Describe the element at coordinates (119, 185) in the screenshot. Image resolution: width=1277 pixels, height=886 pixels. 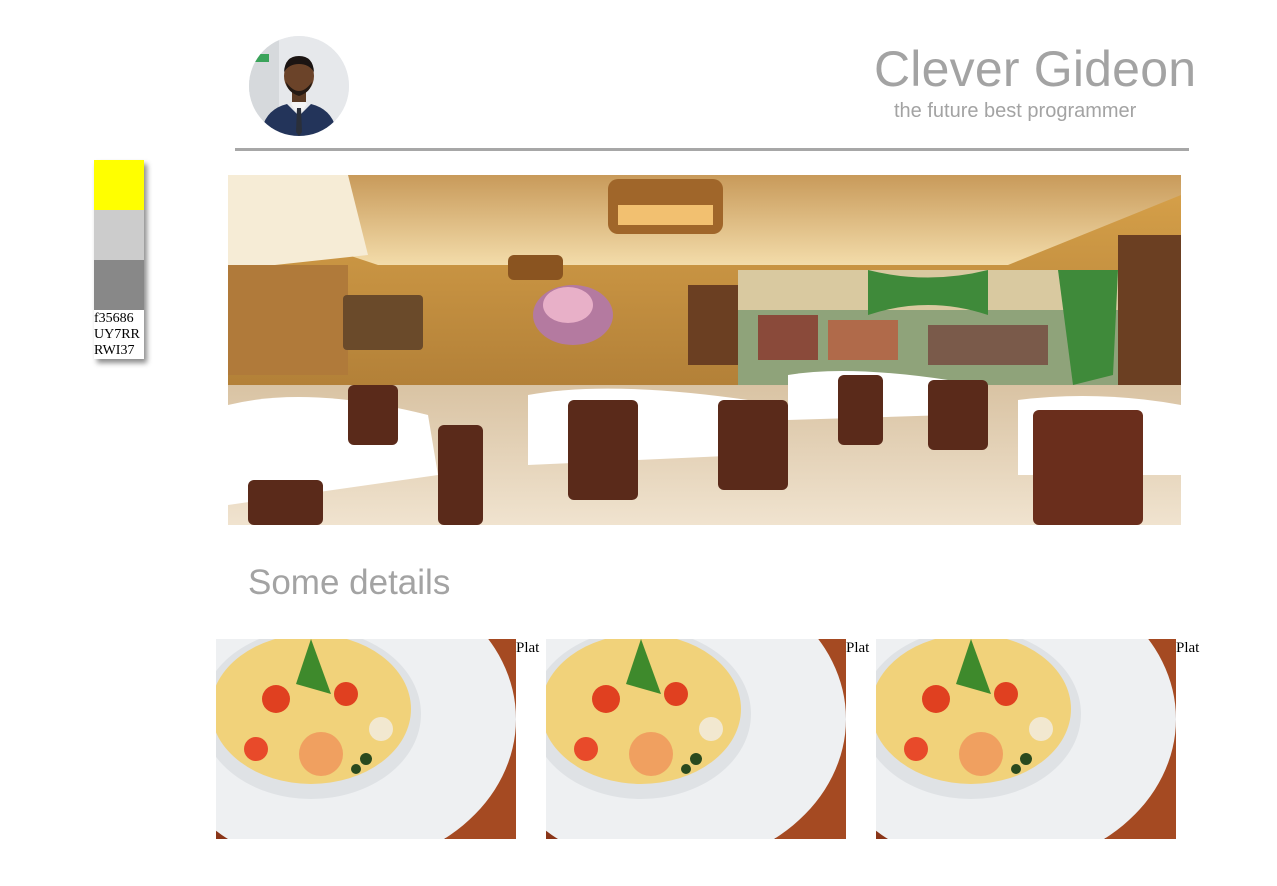
I see `swatch-yellow` at that location.